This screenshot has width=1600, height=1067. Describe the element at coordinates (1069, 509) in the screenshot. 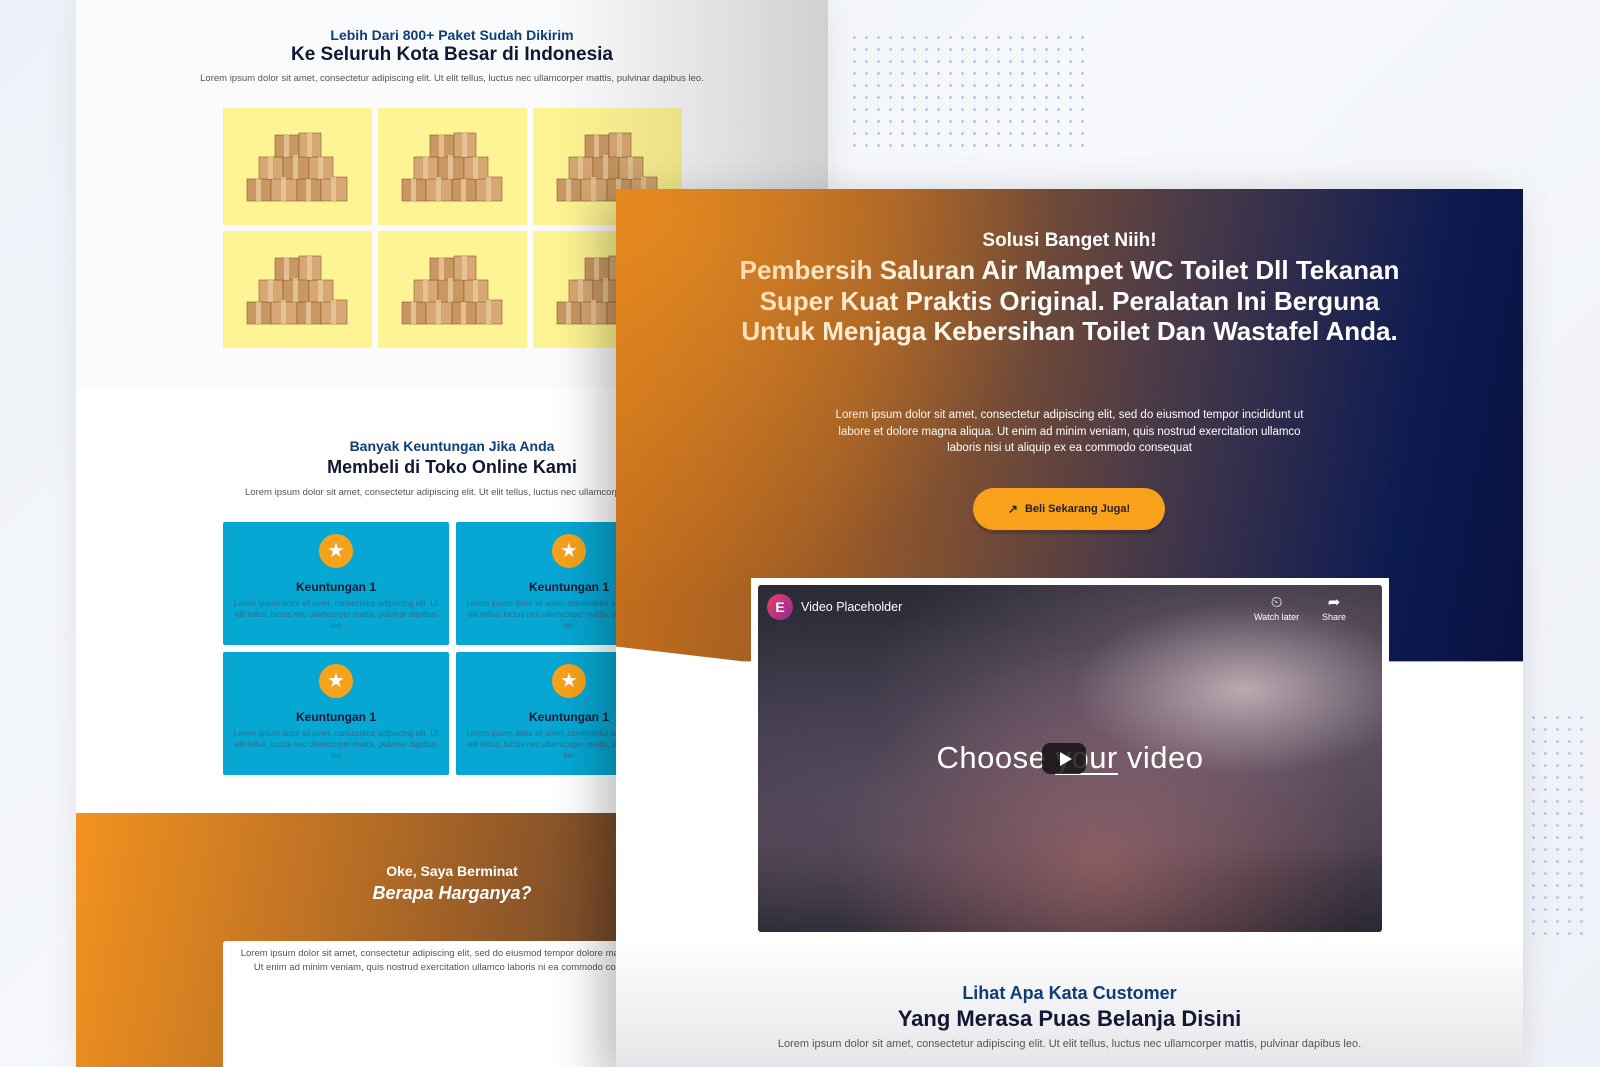

I see `buy-now-button: ↗ Beli Sekarang Juga!` at that location.